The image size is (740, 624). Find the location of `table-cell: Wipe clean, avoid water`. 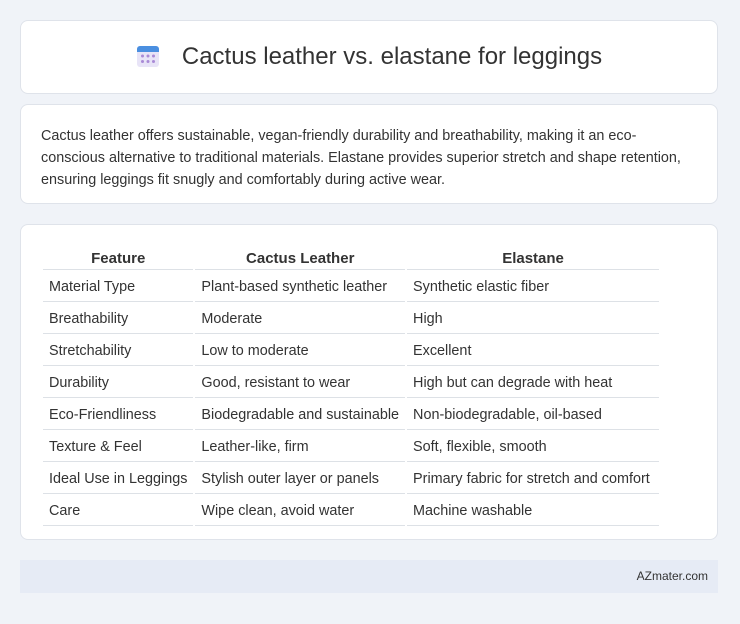

table-cell: Wipe clean, avoid water is located at coordinates (300, 511).